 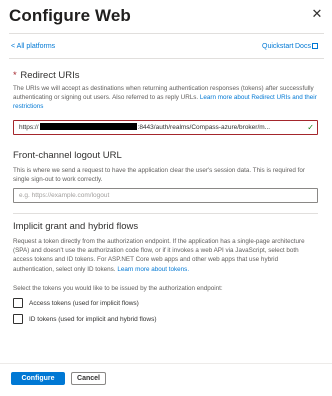 I want to click on access-tokens-checkbox, so click(x=18, y=303).